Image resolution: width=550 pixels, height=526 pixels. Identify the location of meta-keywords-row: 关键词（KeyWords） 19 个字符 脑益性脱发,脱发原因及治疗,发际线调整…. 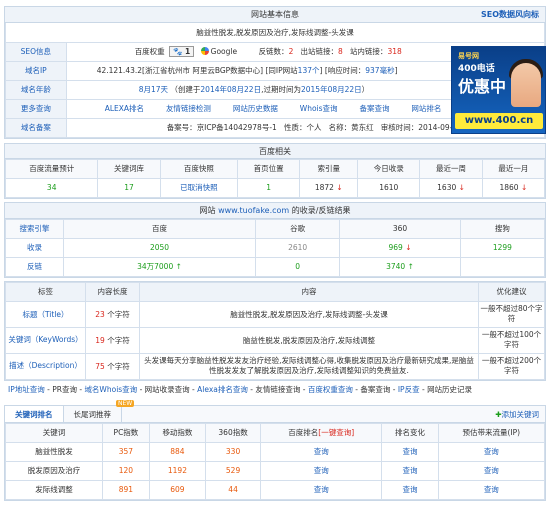
(275, 340).